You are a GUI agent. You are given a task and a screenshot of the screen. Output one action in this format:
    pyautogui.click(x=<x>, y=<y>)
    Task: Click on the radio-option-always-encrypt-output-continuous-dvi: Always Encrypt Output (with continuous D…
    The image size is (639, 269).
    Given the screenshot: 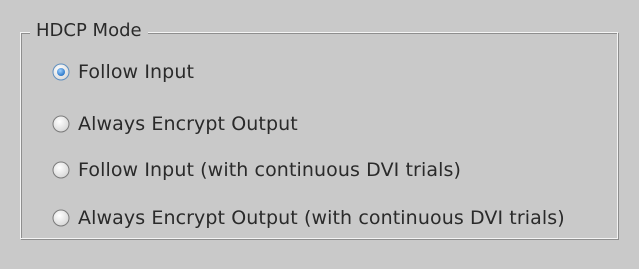 What is the action you would take?
    pyautogui.click(x=308, y=218)
    